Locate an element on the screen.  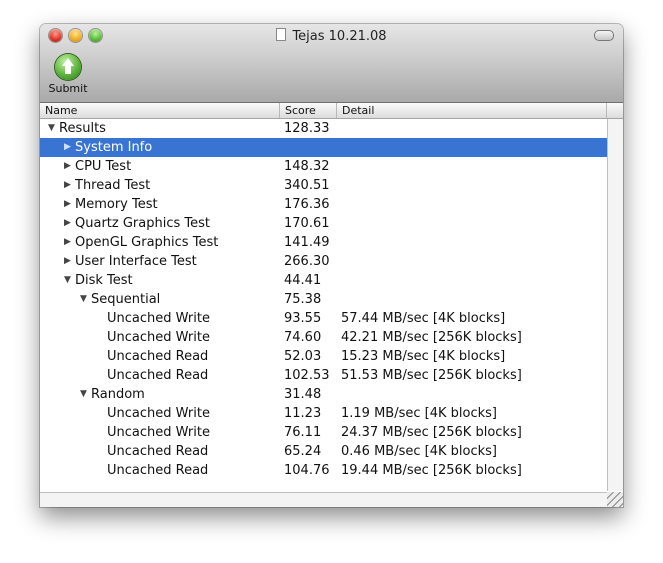
table-row: ▶ Thread Test 340.51 is located at coordinates (323, 185).